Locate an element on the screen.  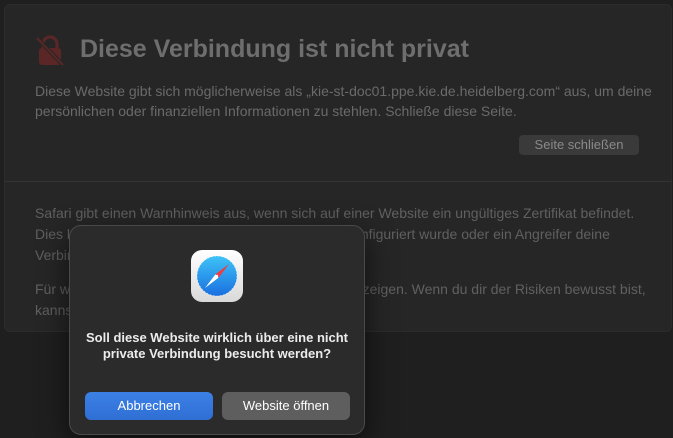
broken-lock-icon is located at coordinates (50, 51).